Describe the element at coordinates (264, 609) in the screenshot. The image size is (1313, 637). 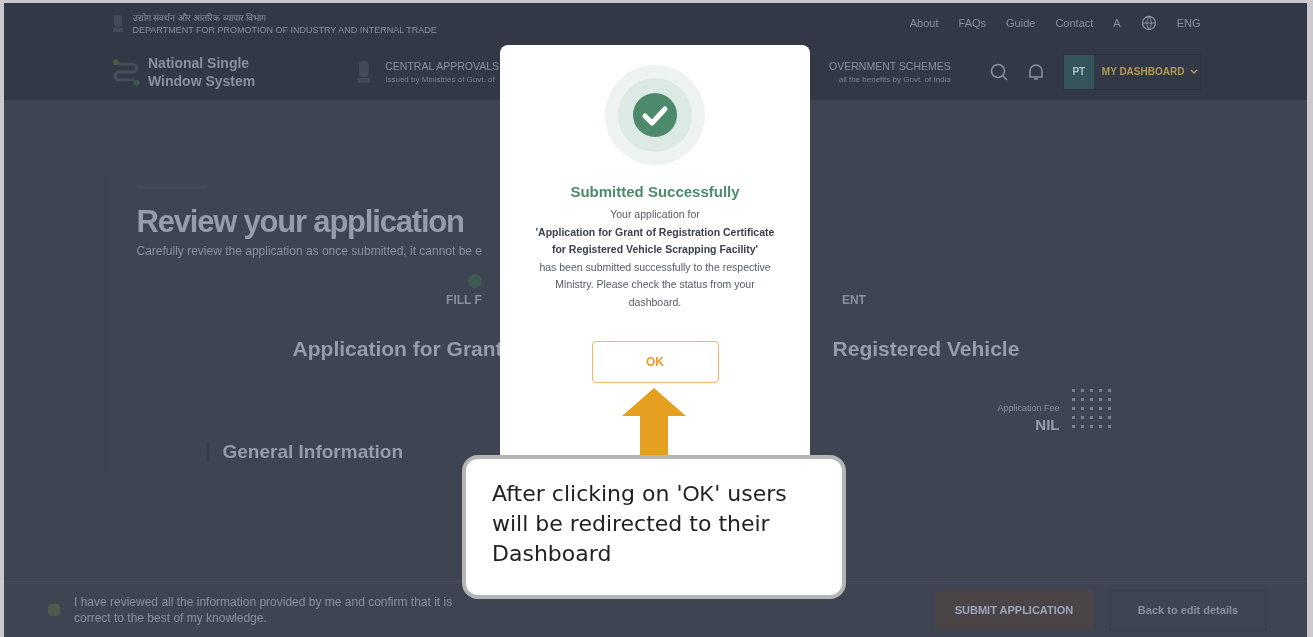
I see `declaration-text: I have reviewed all the information provided by me and confirm that it is correct to the best of my knowledge.` at that location.